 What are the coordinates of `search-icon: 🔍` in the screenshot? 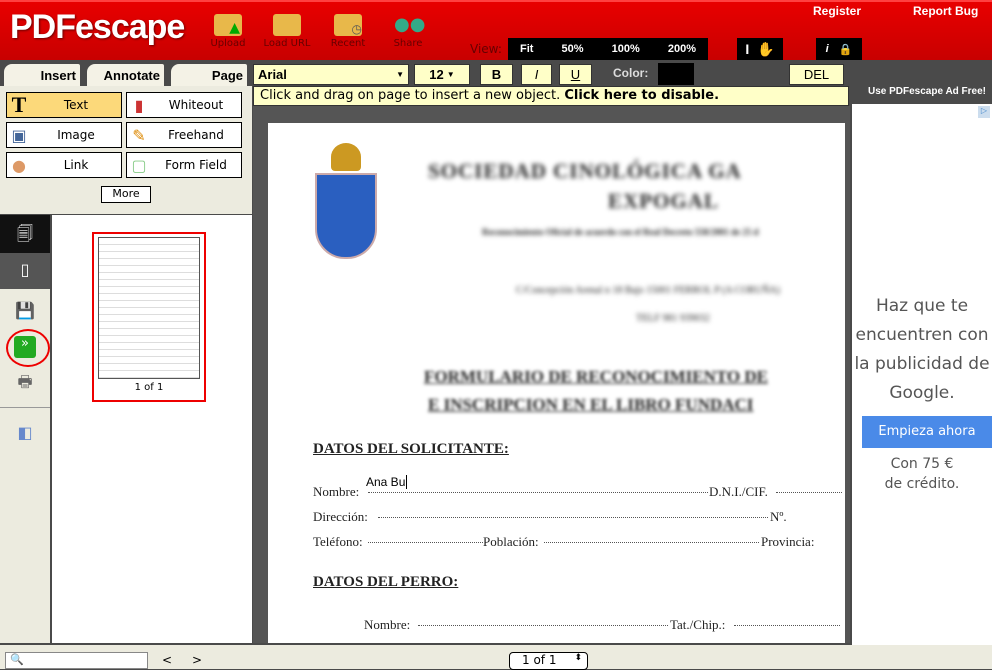 It's located at (17, 659).